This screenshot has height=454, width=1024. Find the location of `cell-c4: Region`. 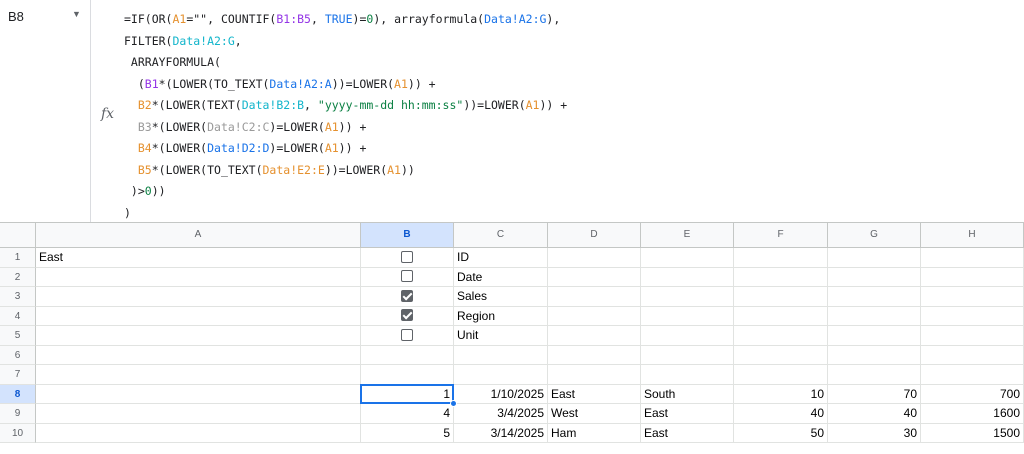

cell-c4: Region is located at coordinates (501, 316).